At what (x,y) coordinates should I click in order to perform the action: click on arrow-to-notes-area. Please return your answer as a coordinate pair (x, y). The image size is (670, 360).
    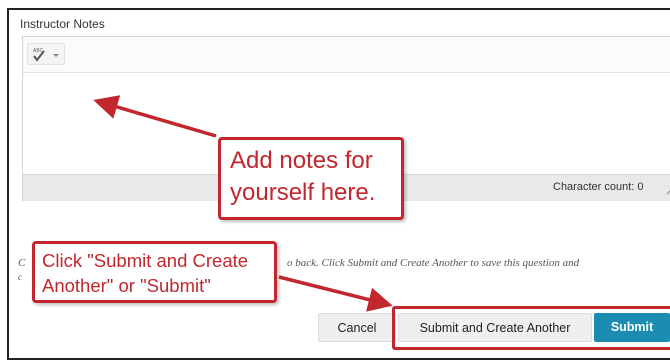
    Looking at the image, I should click on (155, 116).